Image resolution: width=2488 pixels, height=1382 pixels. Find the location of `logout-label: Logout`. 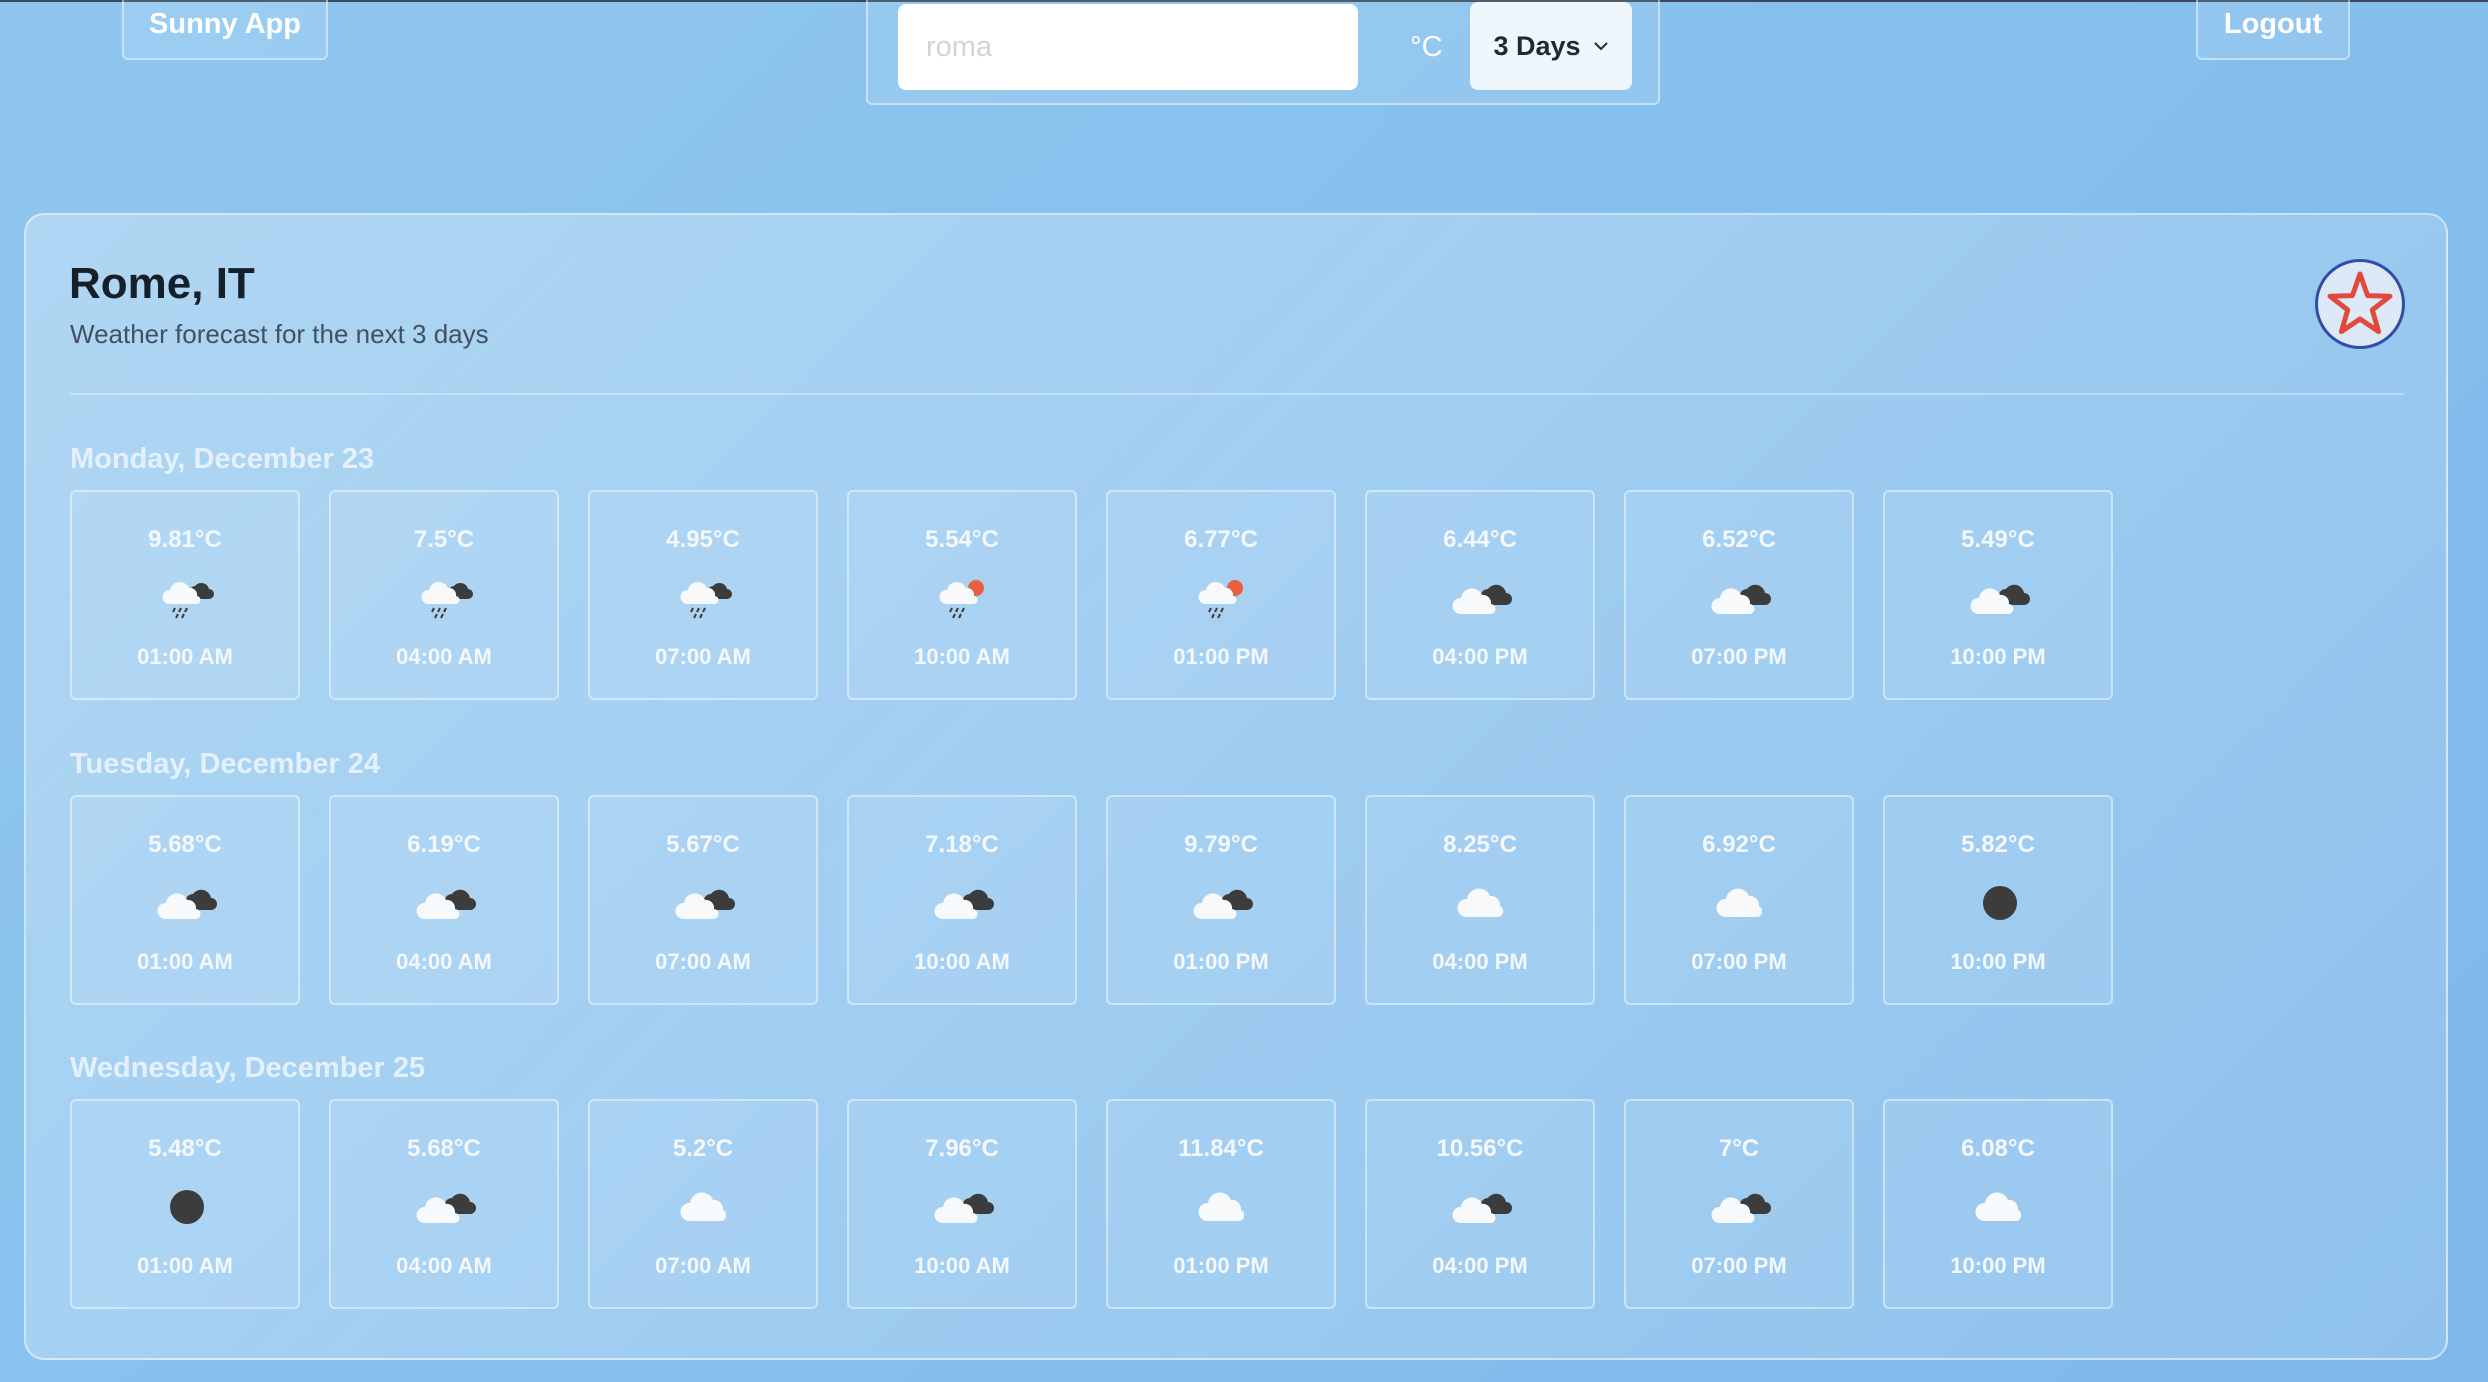

logout-label: Logout is located at coordinates (2273, 23).